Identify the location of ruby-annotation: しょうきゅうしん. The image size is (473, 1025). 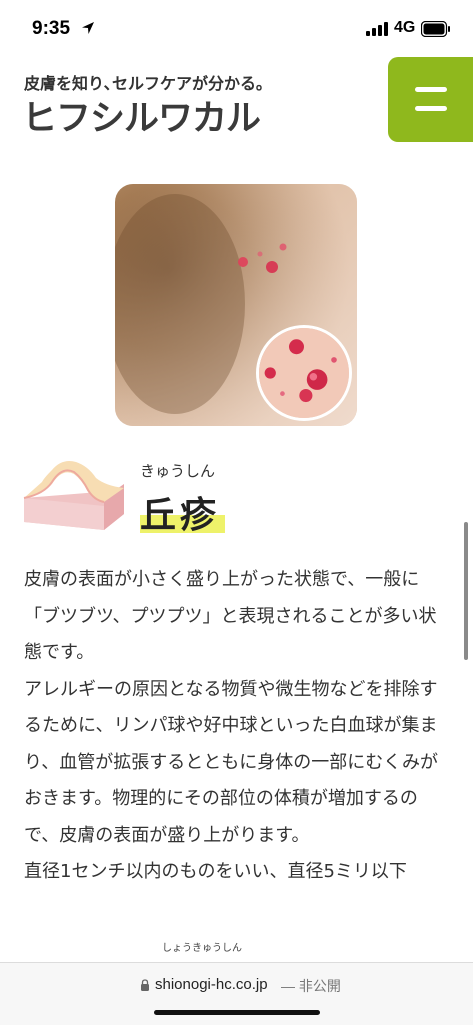
(202, 948).